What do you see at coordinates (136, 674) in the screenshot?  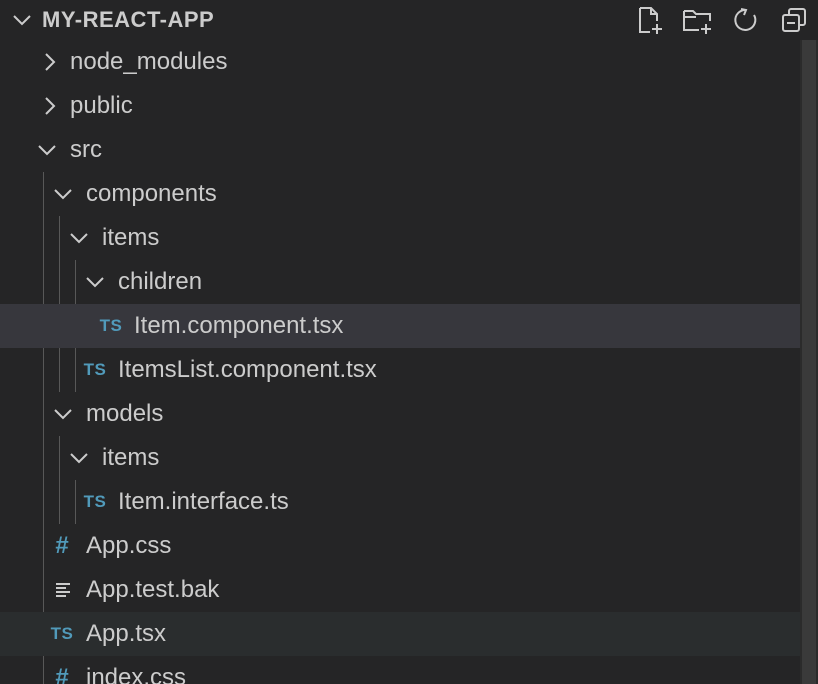 I see `tree-item-label: index.css` at bounding box center [136, 674].